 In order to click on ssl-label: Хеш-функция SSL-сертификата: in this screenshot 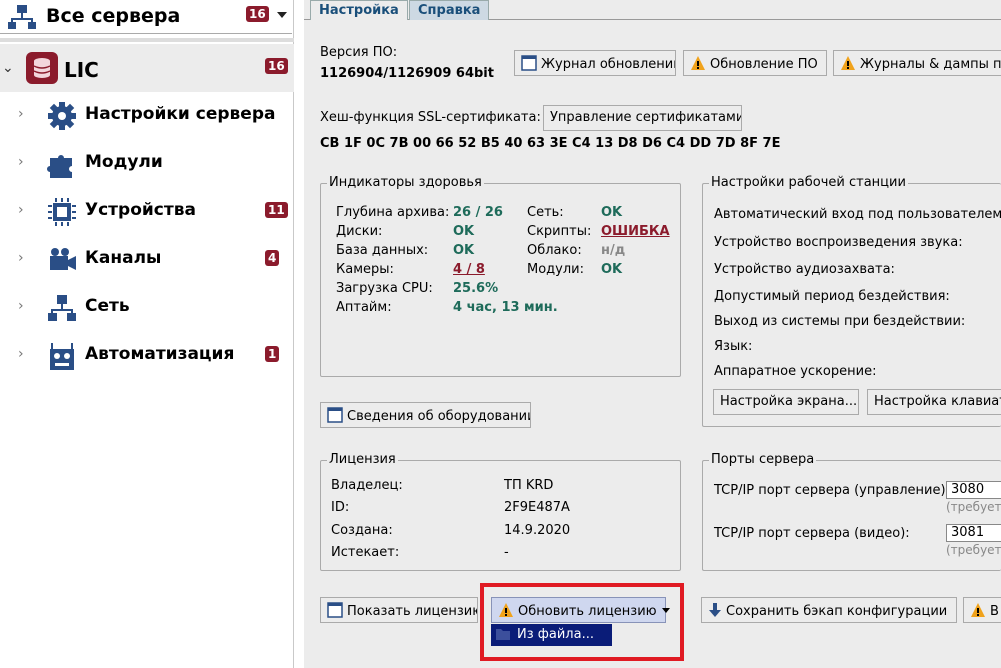, I will do `click(430, 117)`.